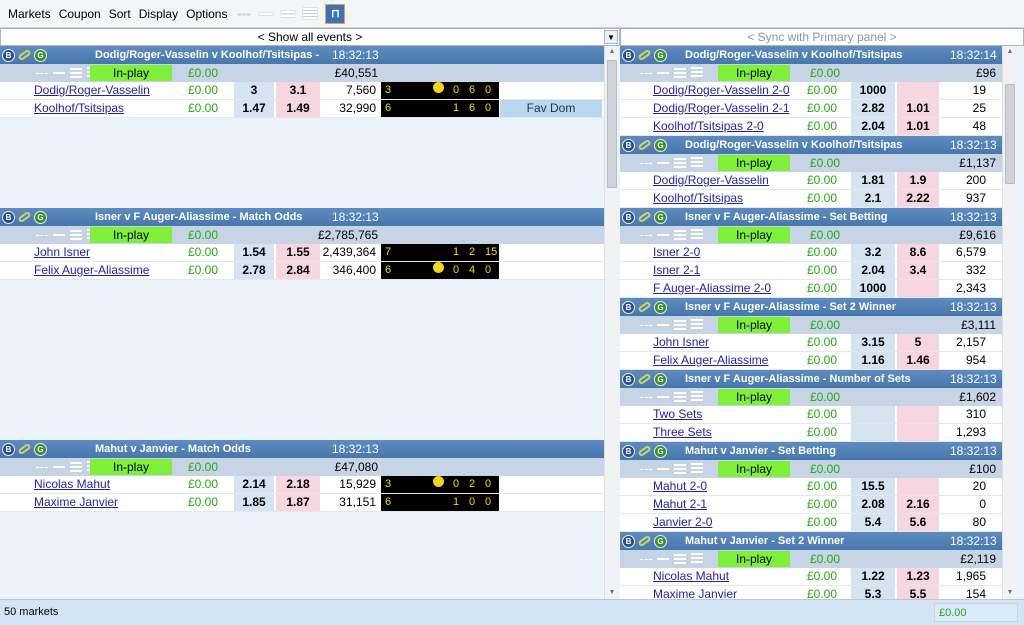  What do you see at coordinates (918, 522) in the screenshot?
I see `lay-price: 5.6` at bounding box center [918, 522].